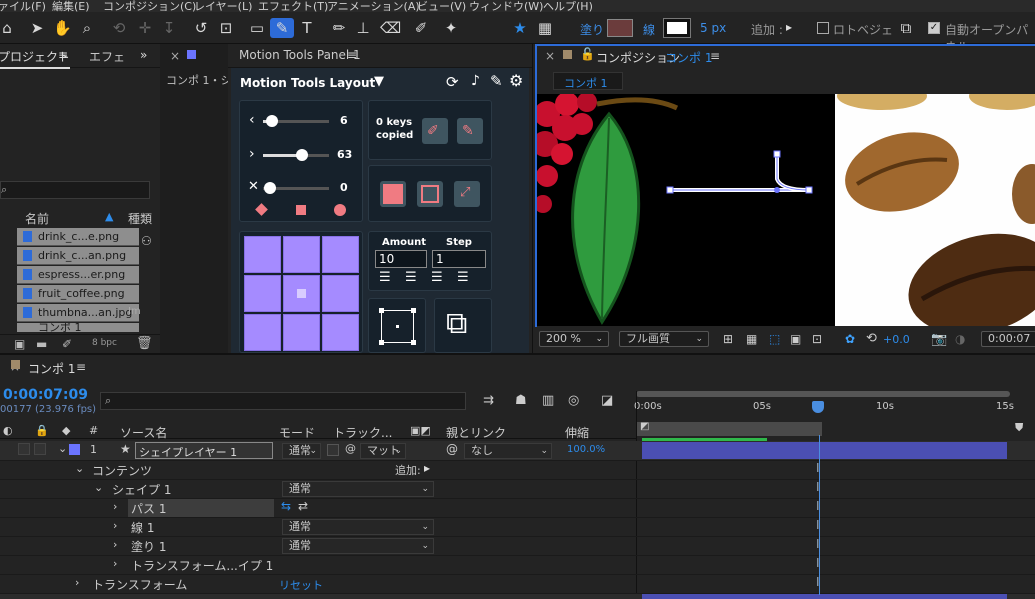 The image size is (1035, 599). I want to click on gear-icon: ⚙, so click(516, 80).